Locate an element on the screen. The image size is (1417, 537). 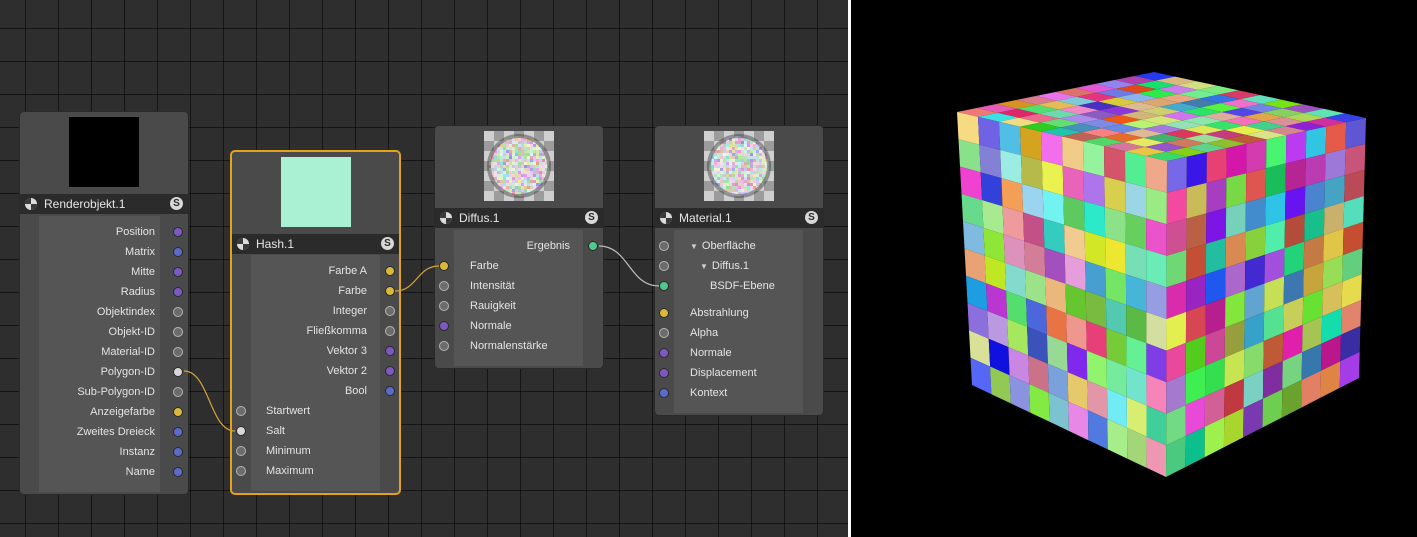
wire-farbe-farbe is located at coordinates (417, 278).